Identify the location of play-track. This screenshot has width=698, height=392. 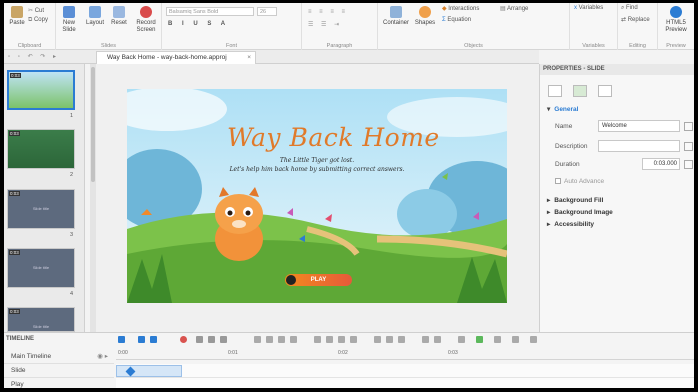
(405, 383).